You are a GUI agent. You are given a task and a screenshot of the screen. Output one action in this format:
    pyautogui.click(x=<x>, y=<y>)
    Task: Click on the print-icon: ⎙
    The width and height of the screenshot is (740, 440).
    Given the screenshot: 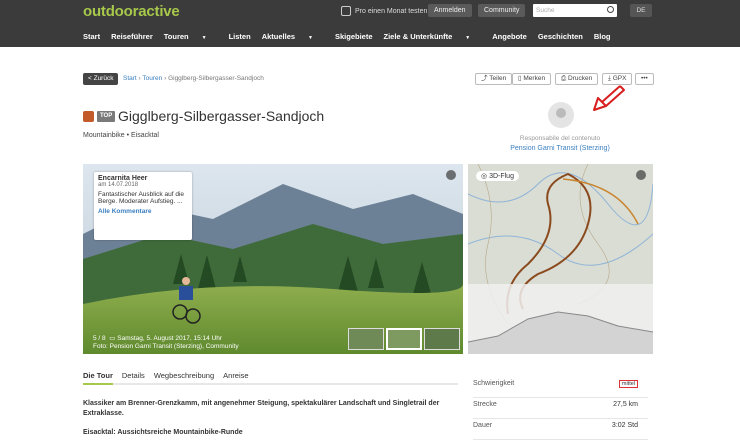 What is the action you would take?
    pyautogui.click(x=565, y=78)
    